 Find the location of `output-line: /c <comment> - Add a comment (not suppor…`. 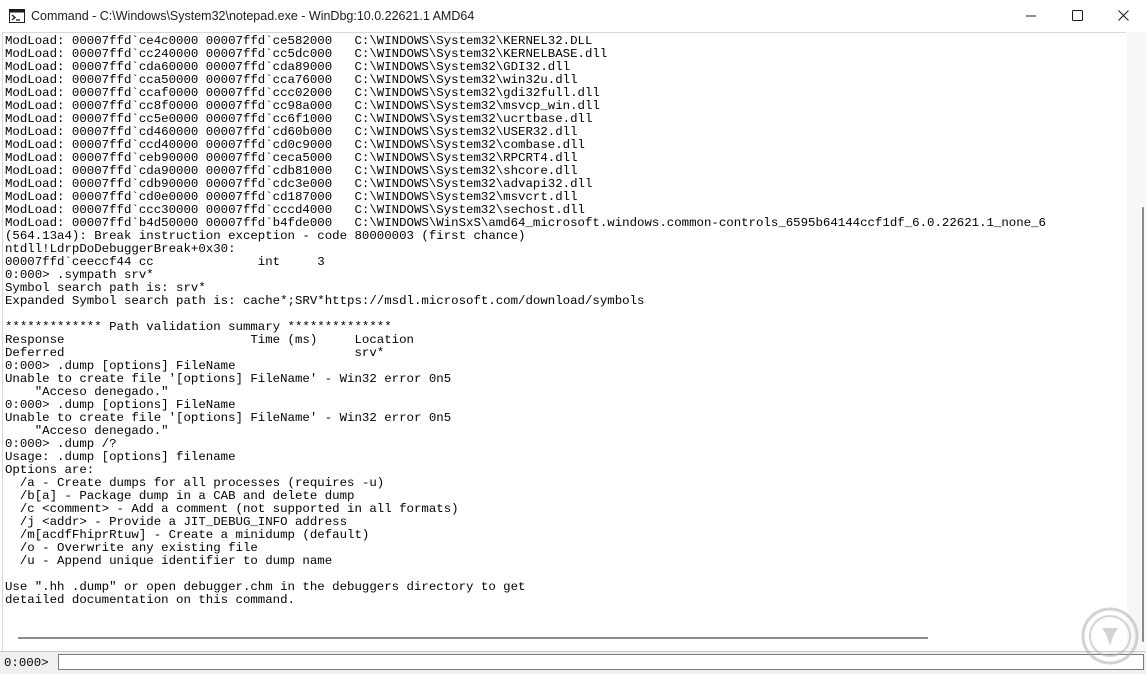

output-line: /c <comment> - Add a comment (not suppor… is located at coordinates (232, 509).